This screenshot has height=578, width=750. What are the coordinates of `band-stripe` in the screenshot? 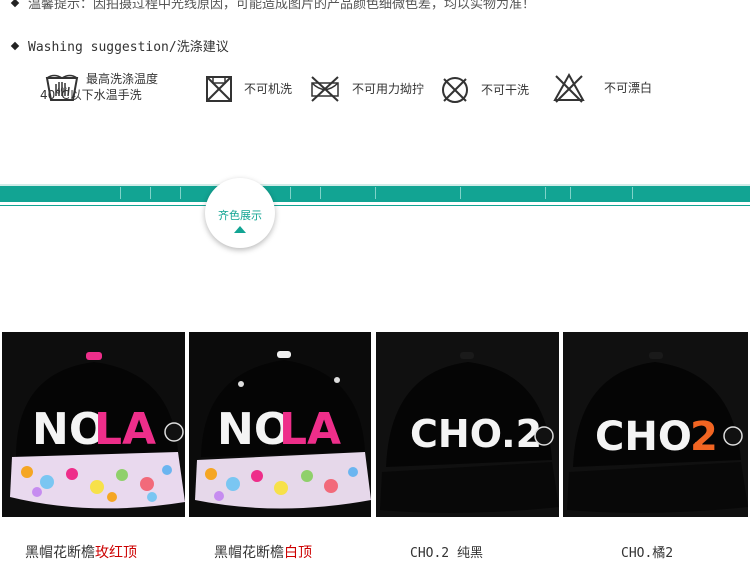 It's located at (375, 185).